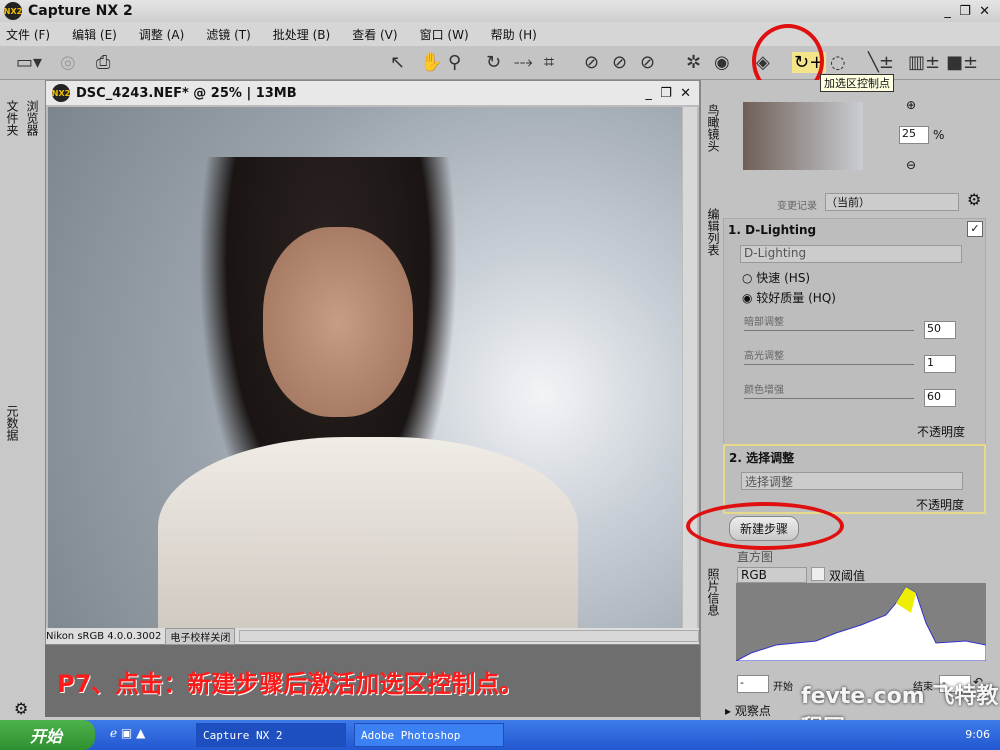 The width and height of the screenshot is (1000, 750). I want to click on zoom-out-icon: ⊖, so click(911, 165).